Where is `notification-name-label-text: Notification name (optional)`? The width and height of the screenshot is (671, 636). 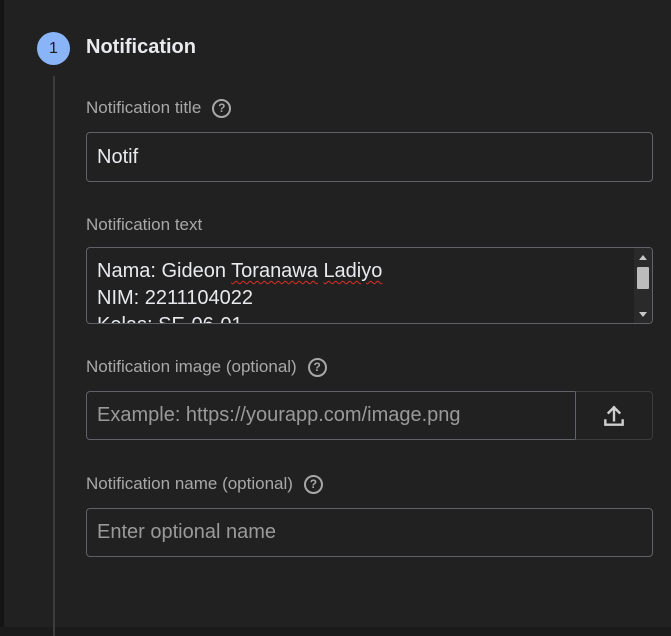
notification-name-label-text: Notification name (optional) is located at coordinates (189, 483).